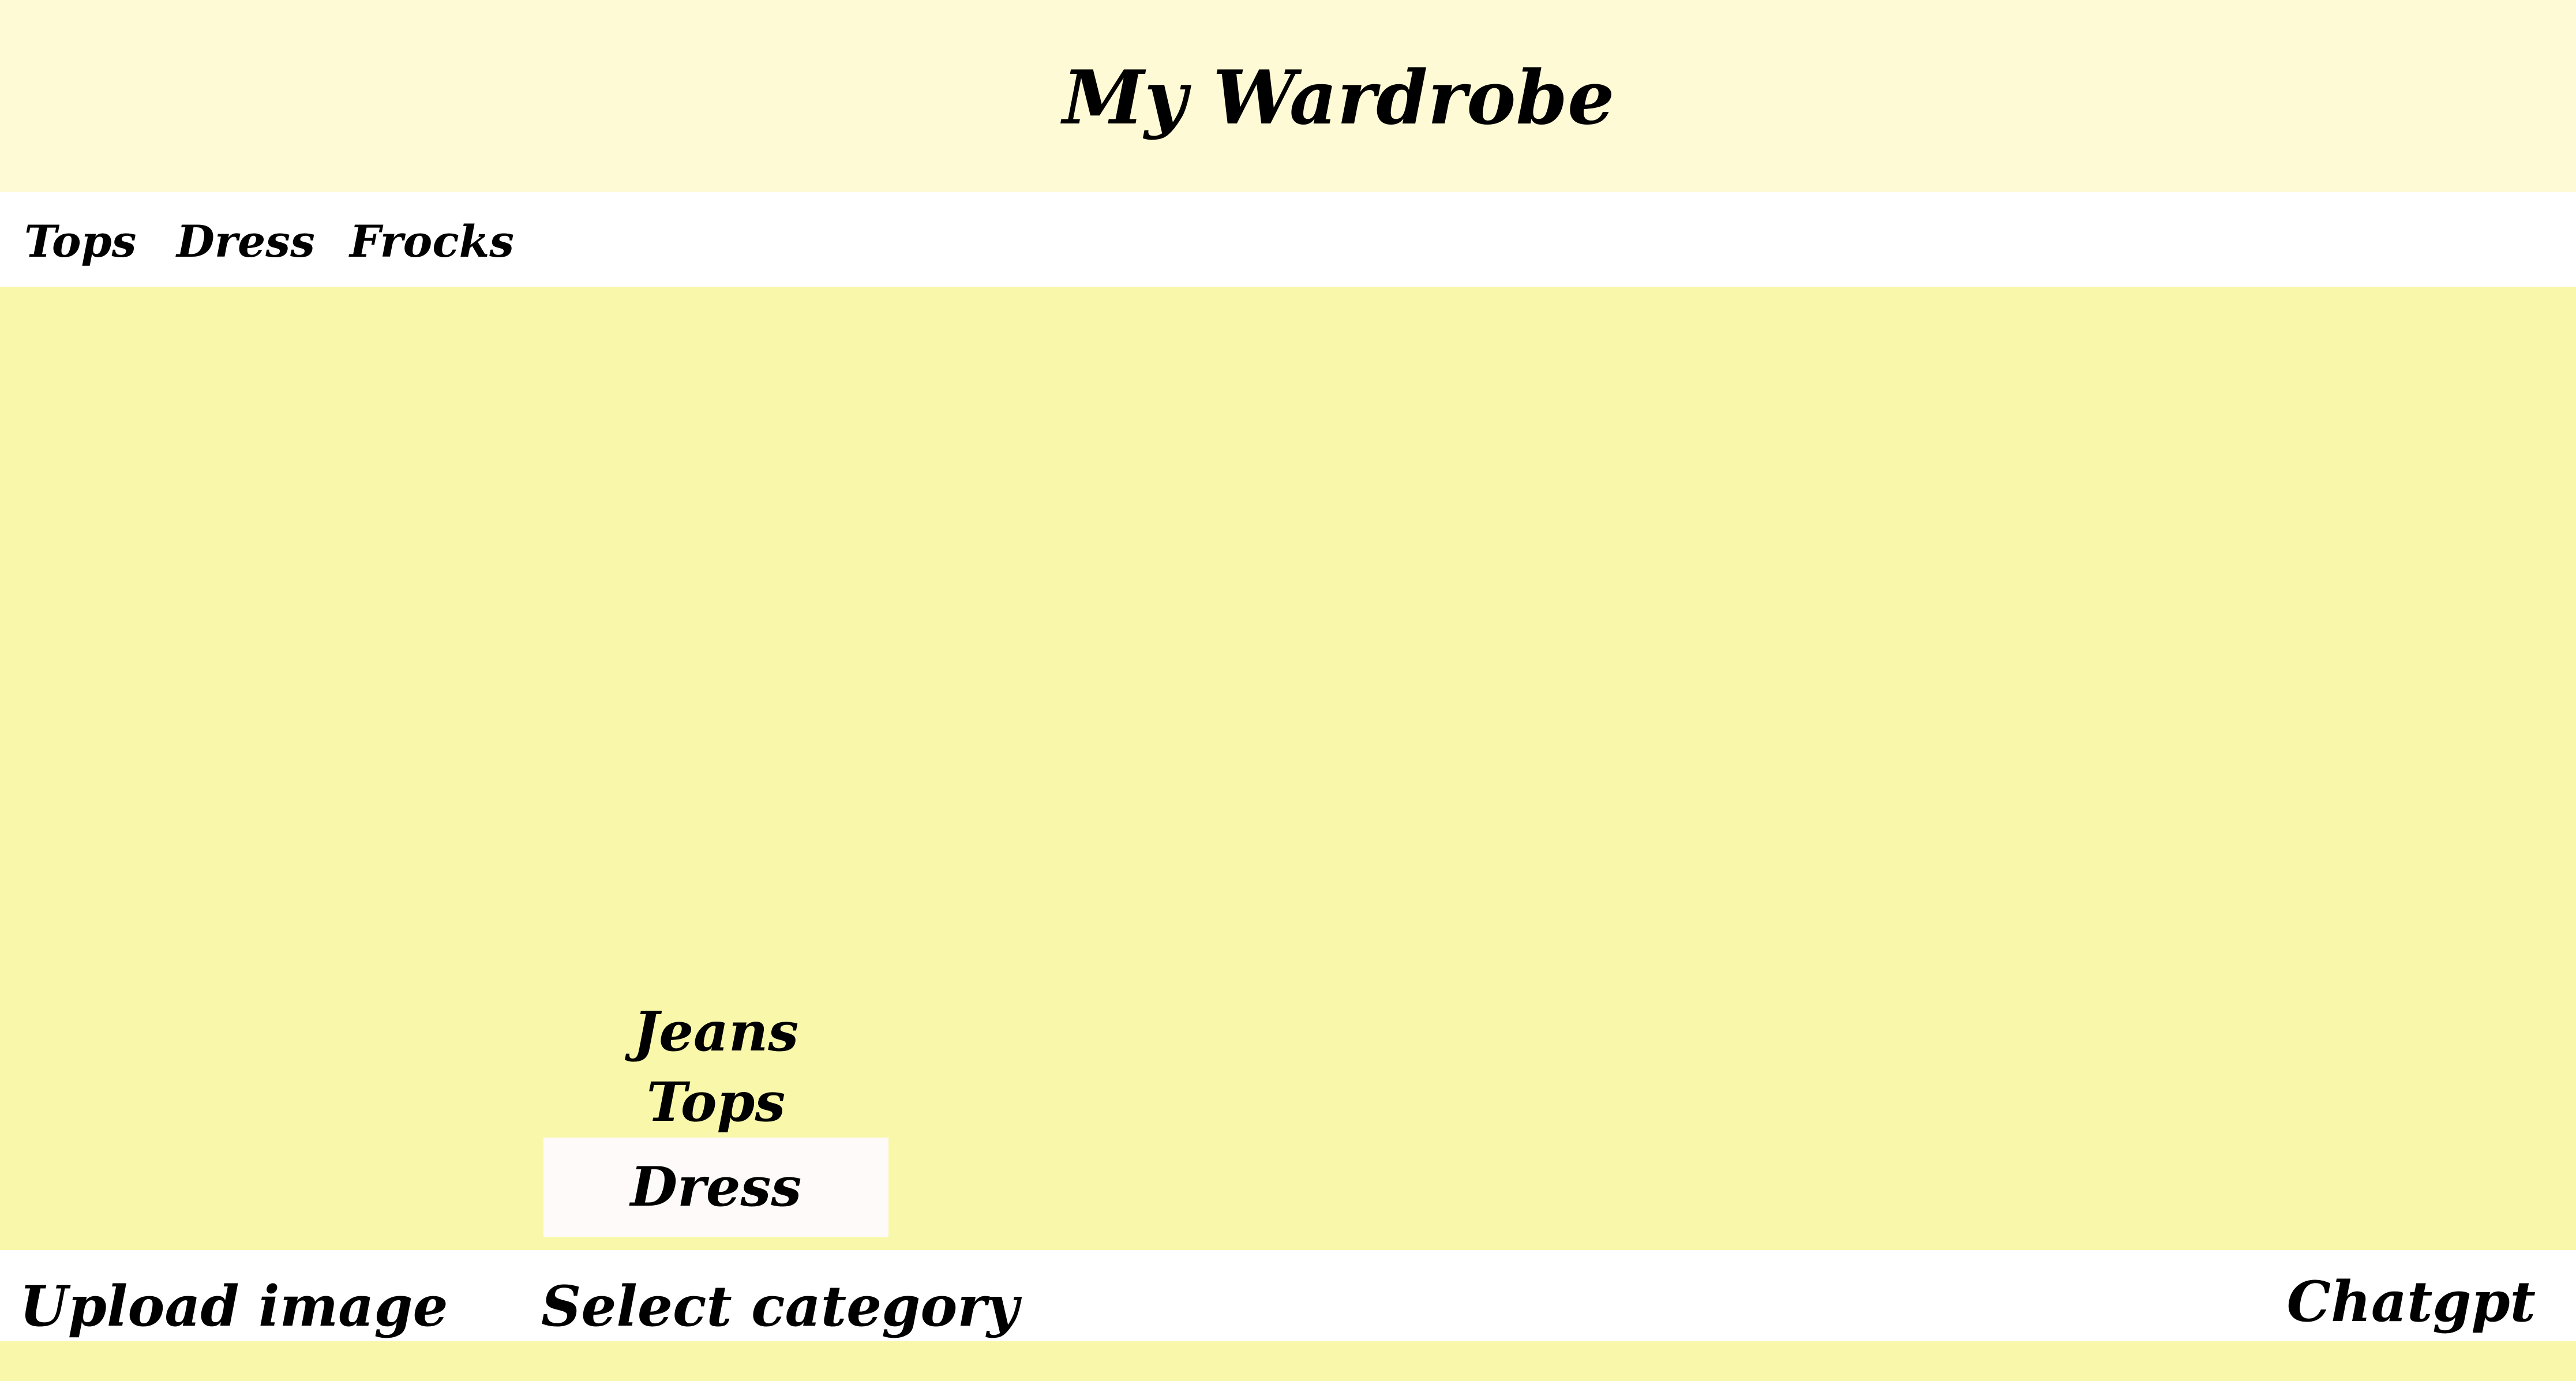 This screenshot has height=1381, width=2576. I want to click on select-category-dropdown: Select category, so click(780, 1306).